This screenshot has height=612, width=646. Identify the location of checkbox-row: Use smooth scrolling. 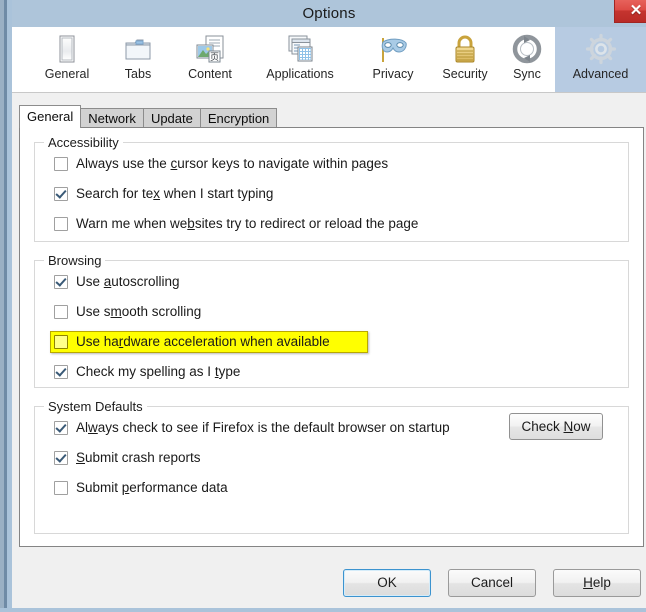
(128, 312).